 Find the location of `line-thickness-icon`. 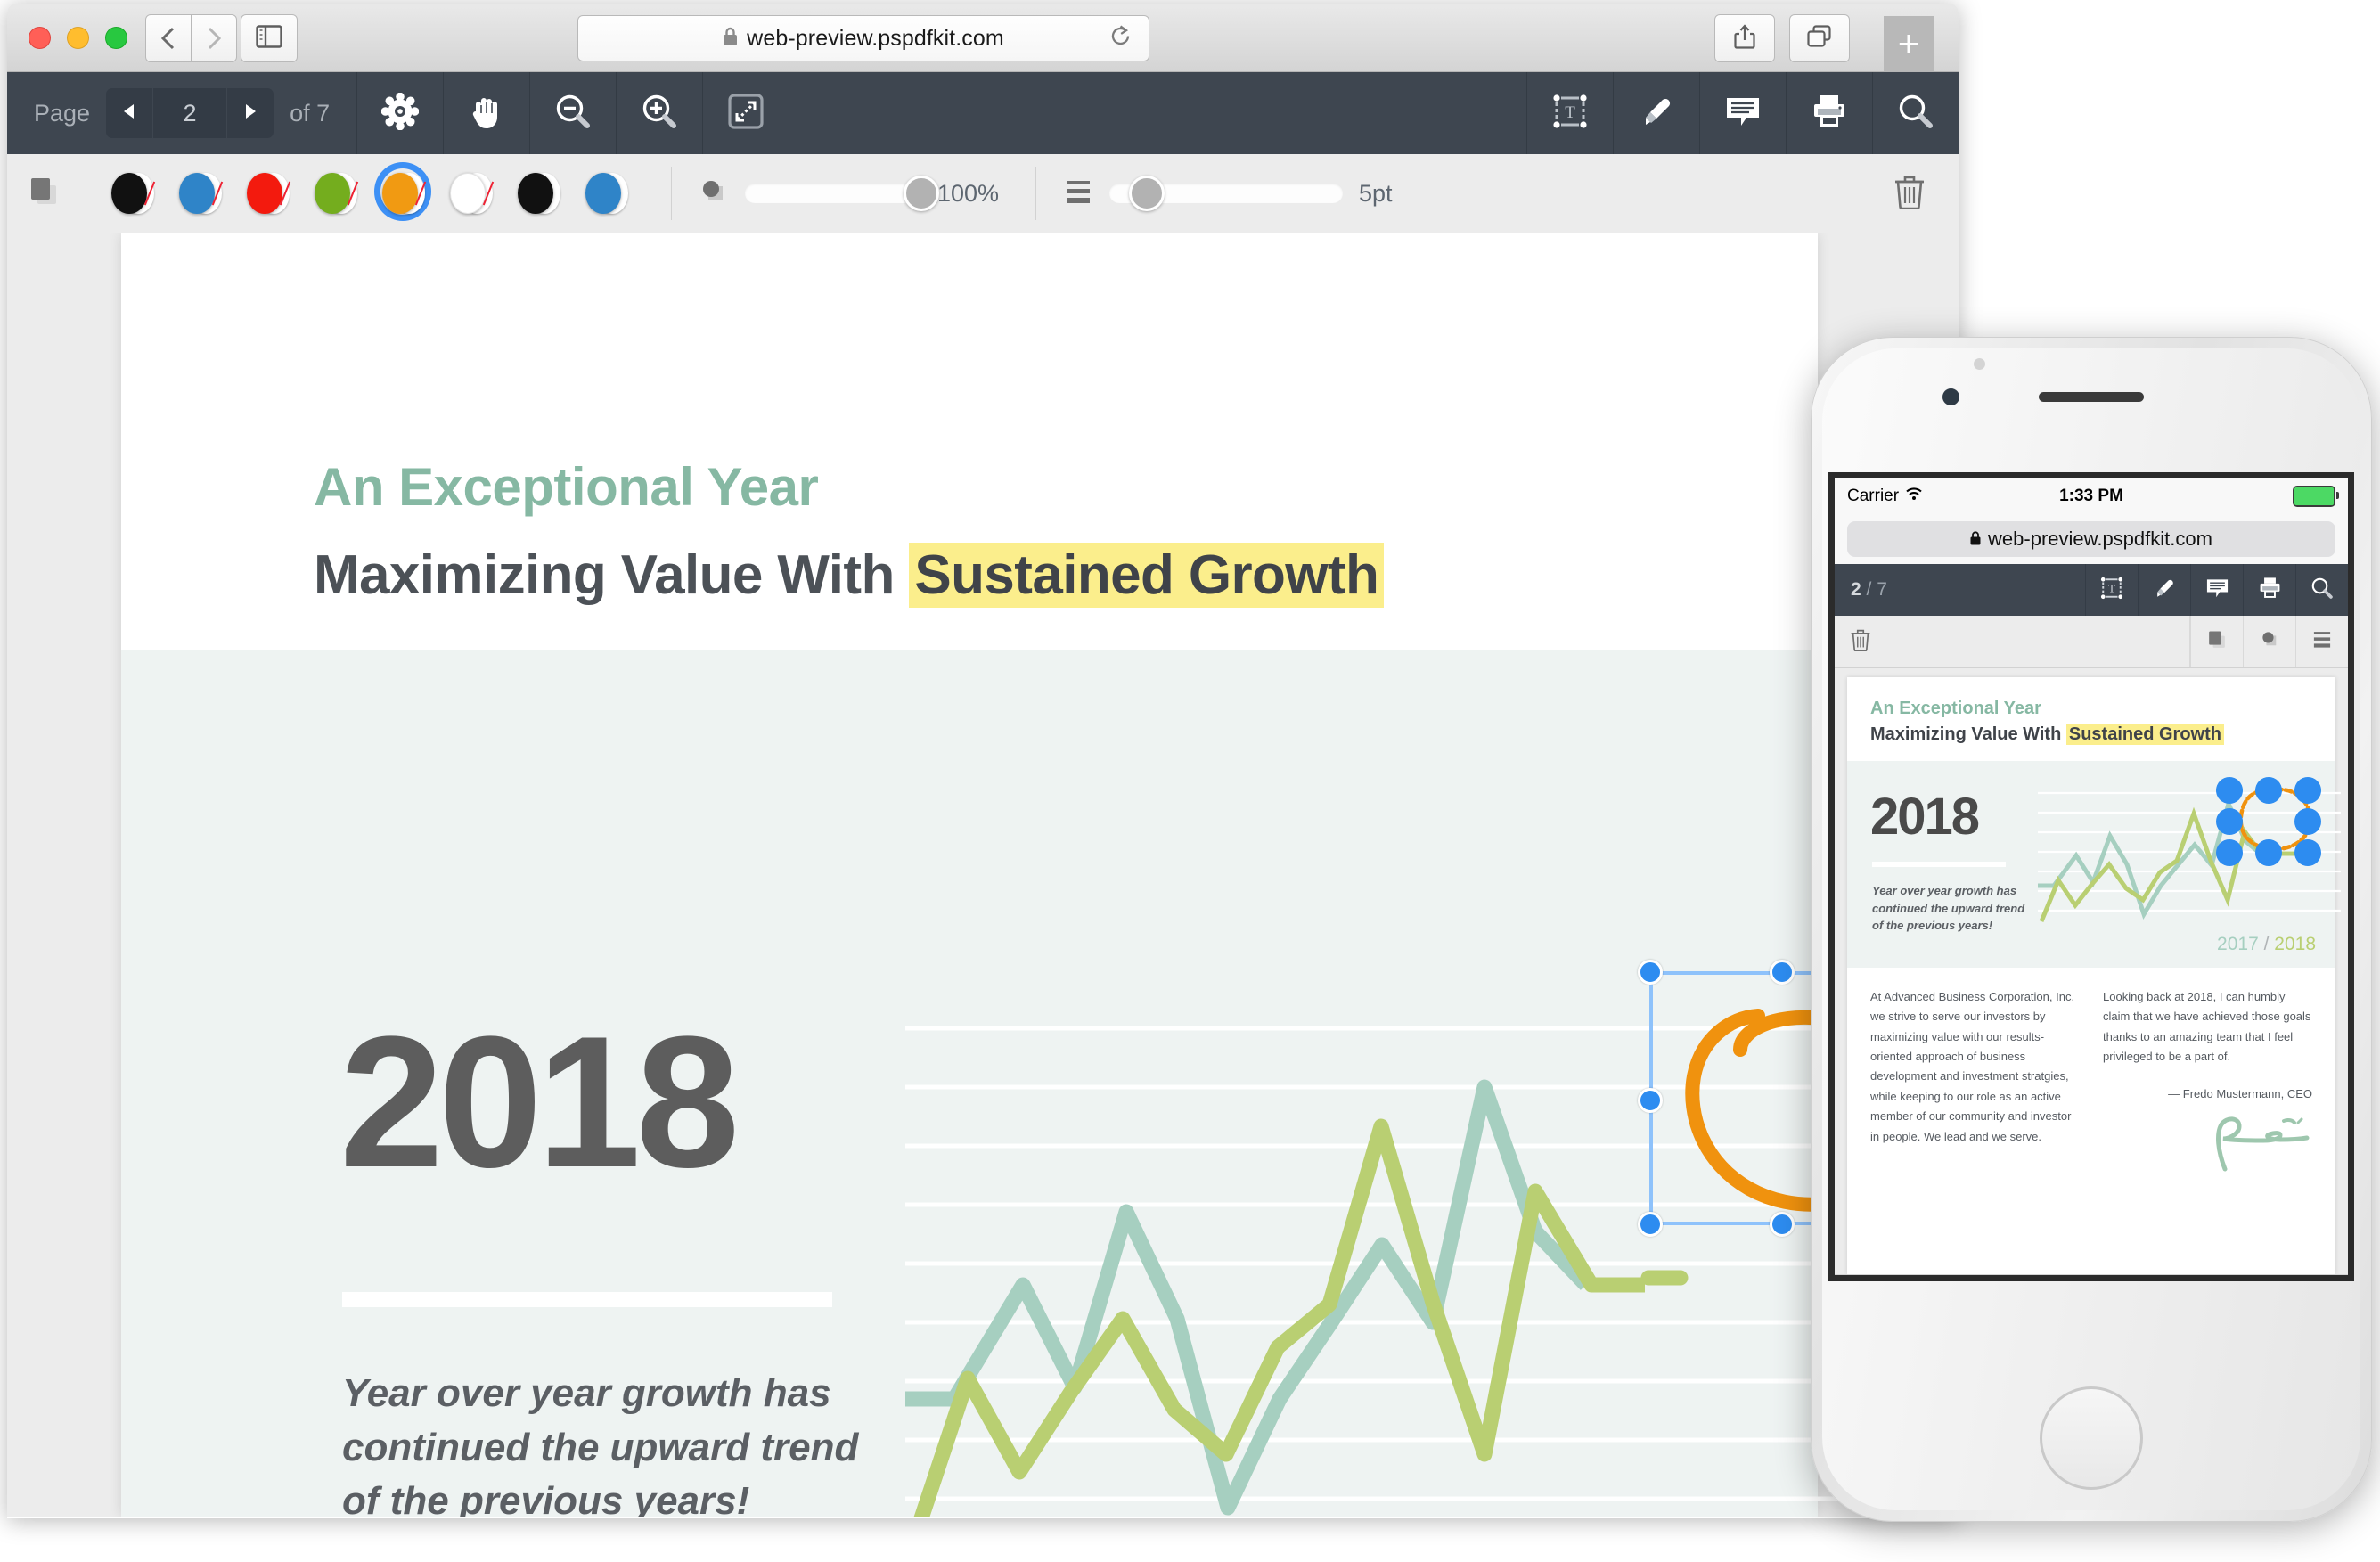

line-thickness-icon is located at coordinates (2322, 641).